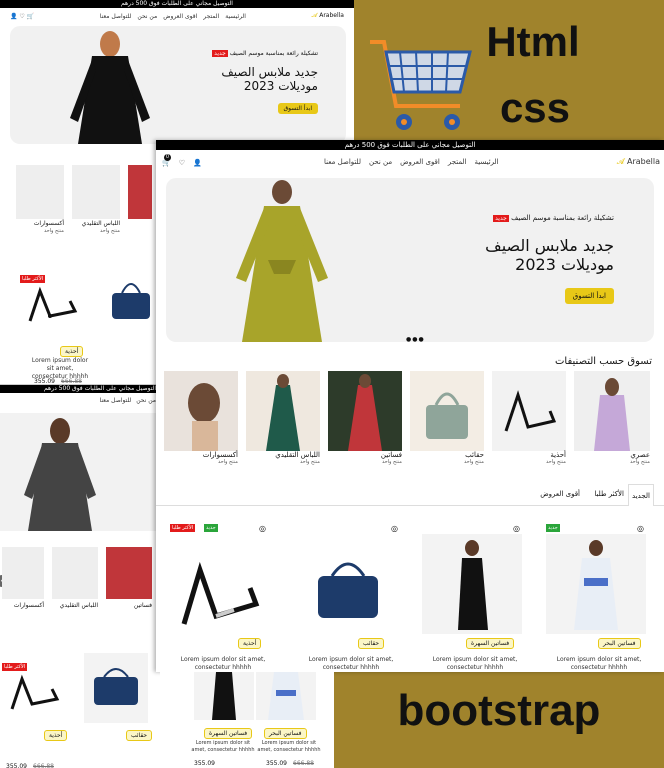 Image resolution: width=664 pixels, height=768 pixels. I want to click on hero-banner, so click(80, 472).